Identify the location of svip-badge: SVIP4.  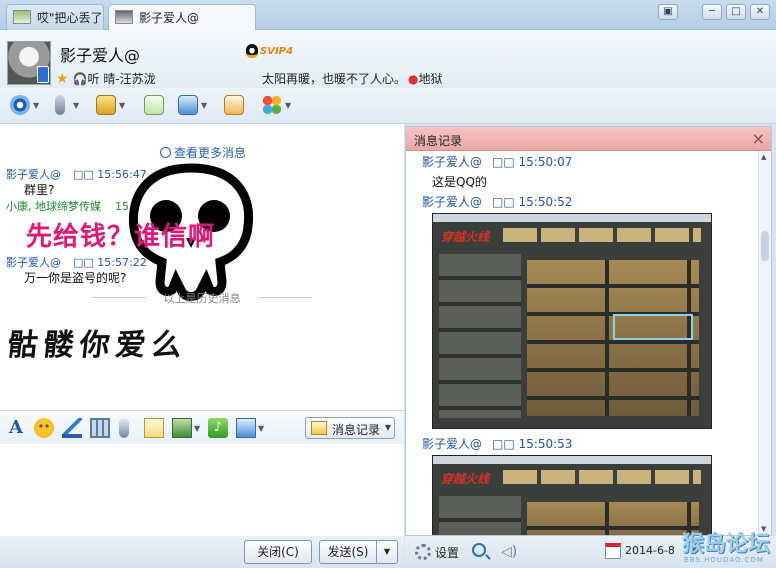
(269, 51).